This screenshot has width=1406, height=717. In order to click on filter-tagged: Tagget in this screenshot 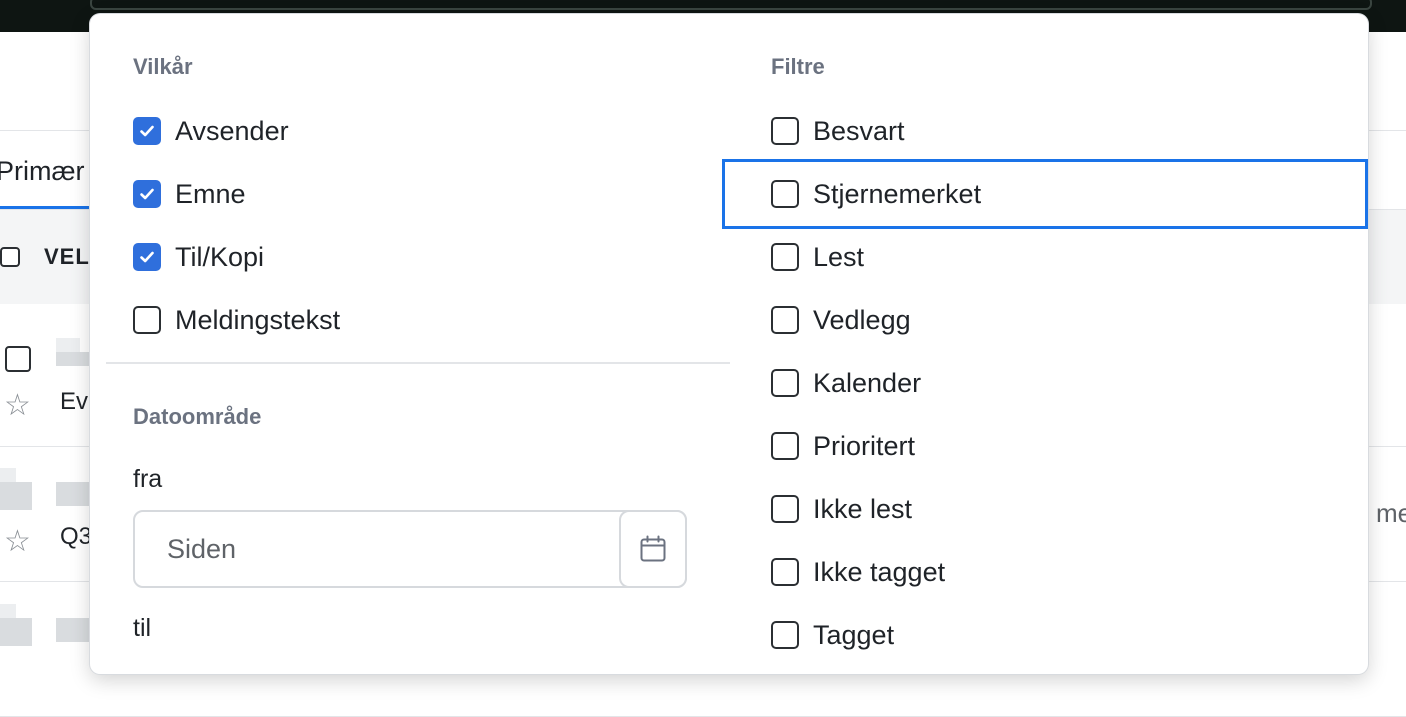, I will do `click(832, 635)`.